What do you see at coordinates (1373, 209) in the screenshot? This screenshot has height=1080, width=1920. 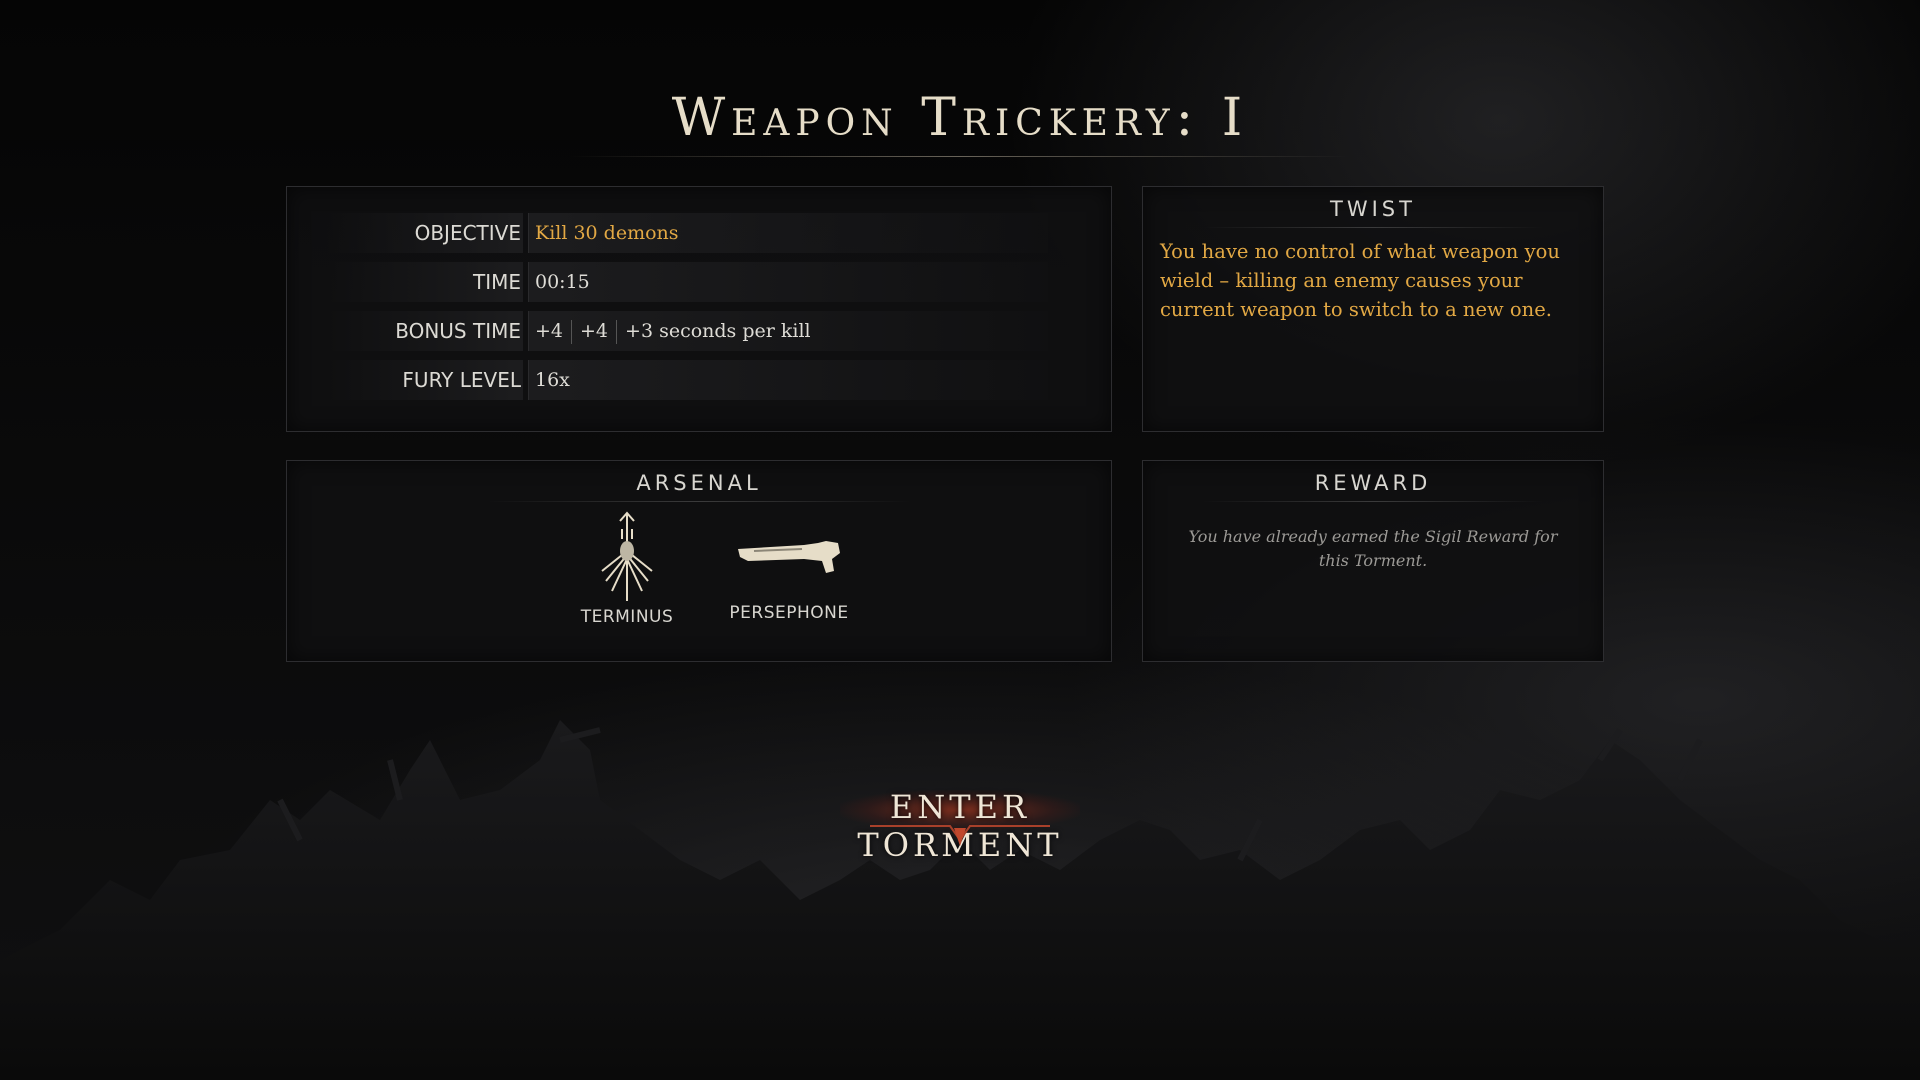 I see `twist-header: TWIST` at bounding box center [1373, 209].